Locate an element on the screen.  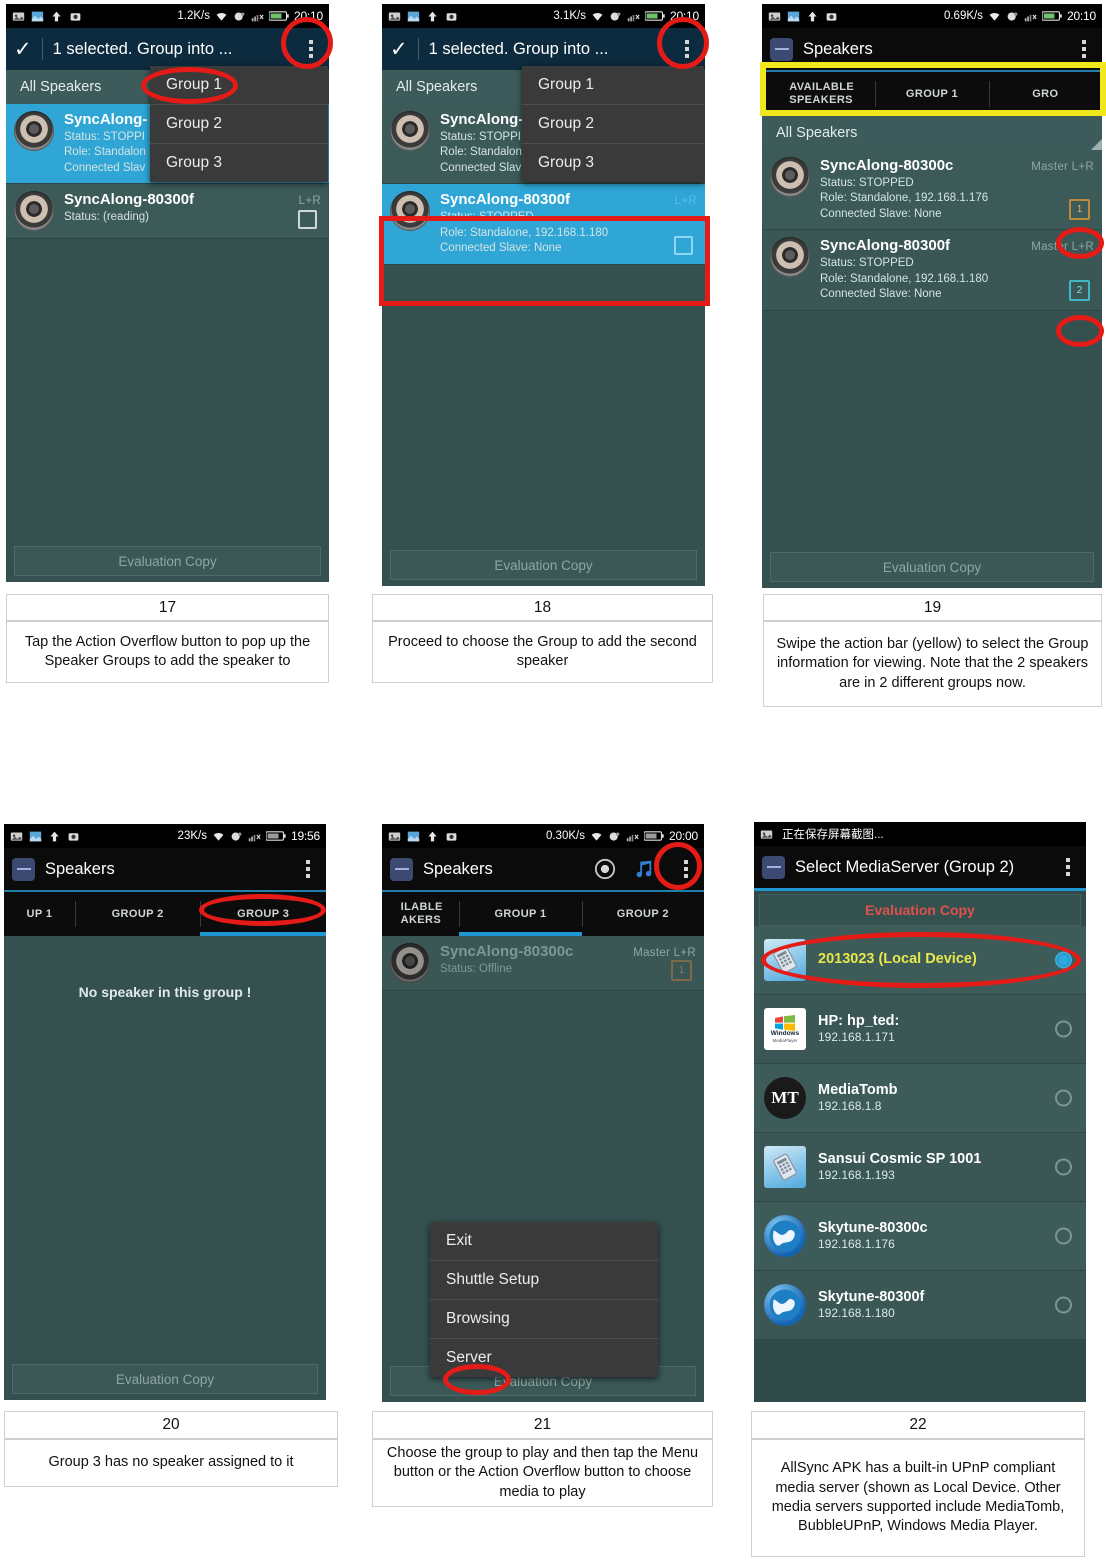
app-logo-icon is located at coordinates (401, 869).